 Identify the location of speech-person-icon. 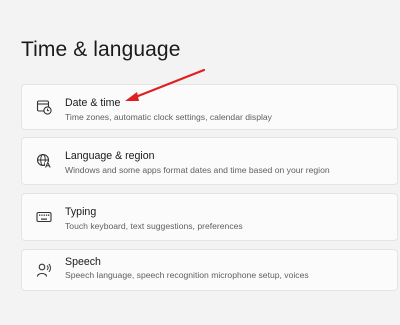
(44, 270).